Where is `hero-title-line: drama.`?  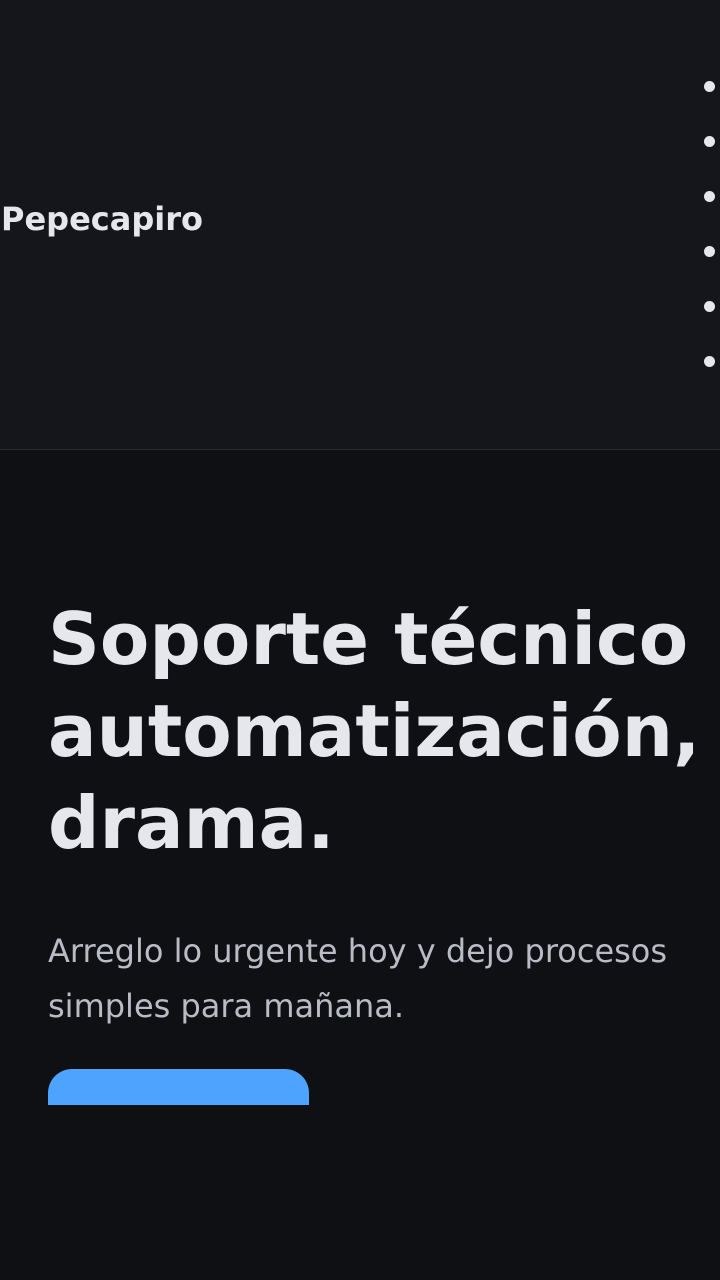
hero-title-line: drama. is located at coordinates (191, 823).